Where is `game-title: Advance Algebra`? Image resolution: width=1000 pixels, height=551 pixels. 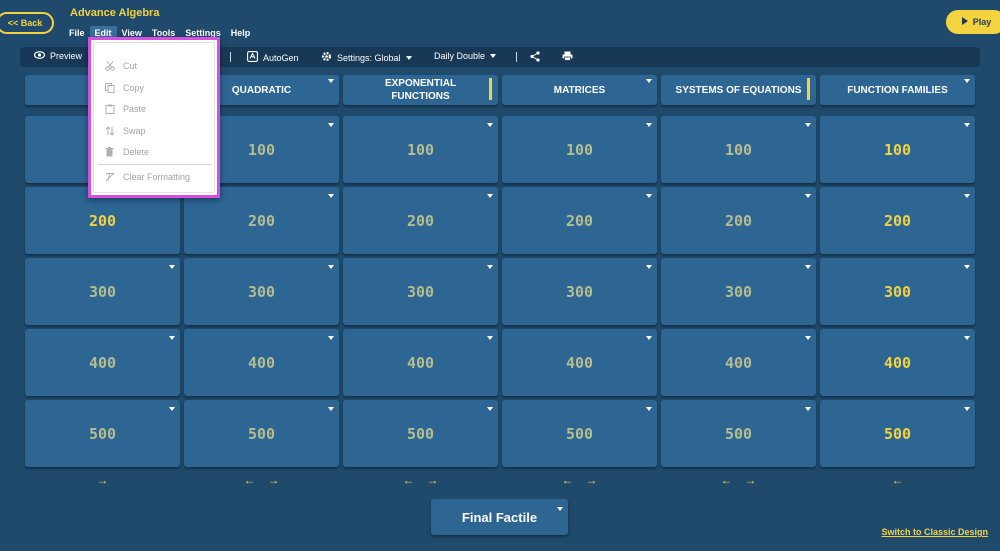
game-title: Advance Algebra is located at coordinates (115, 13).